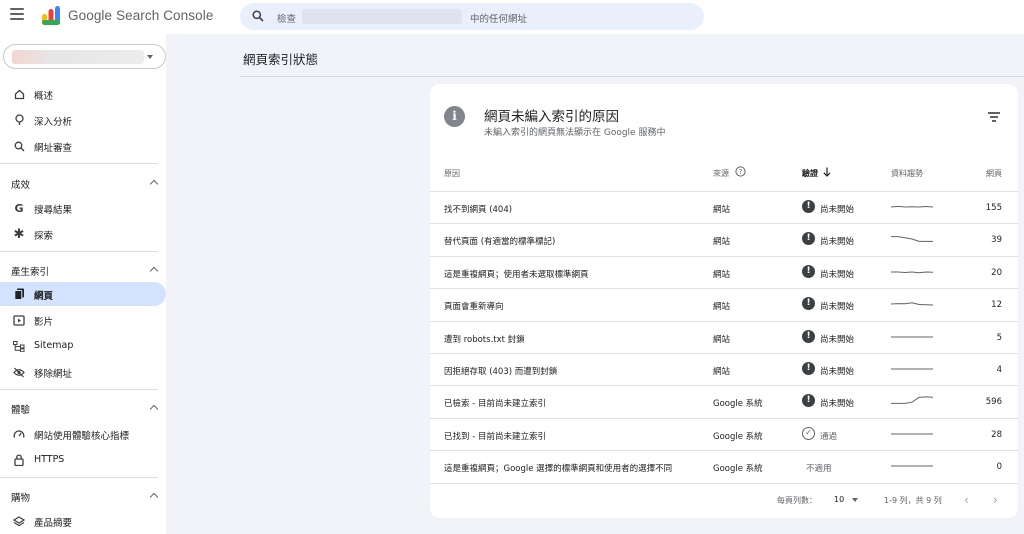  Describe the element at coordinates (83, 234) in the screenshot. I see `nav-discover: ✱ 探索` at that location.